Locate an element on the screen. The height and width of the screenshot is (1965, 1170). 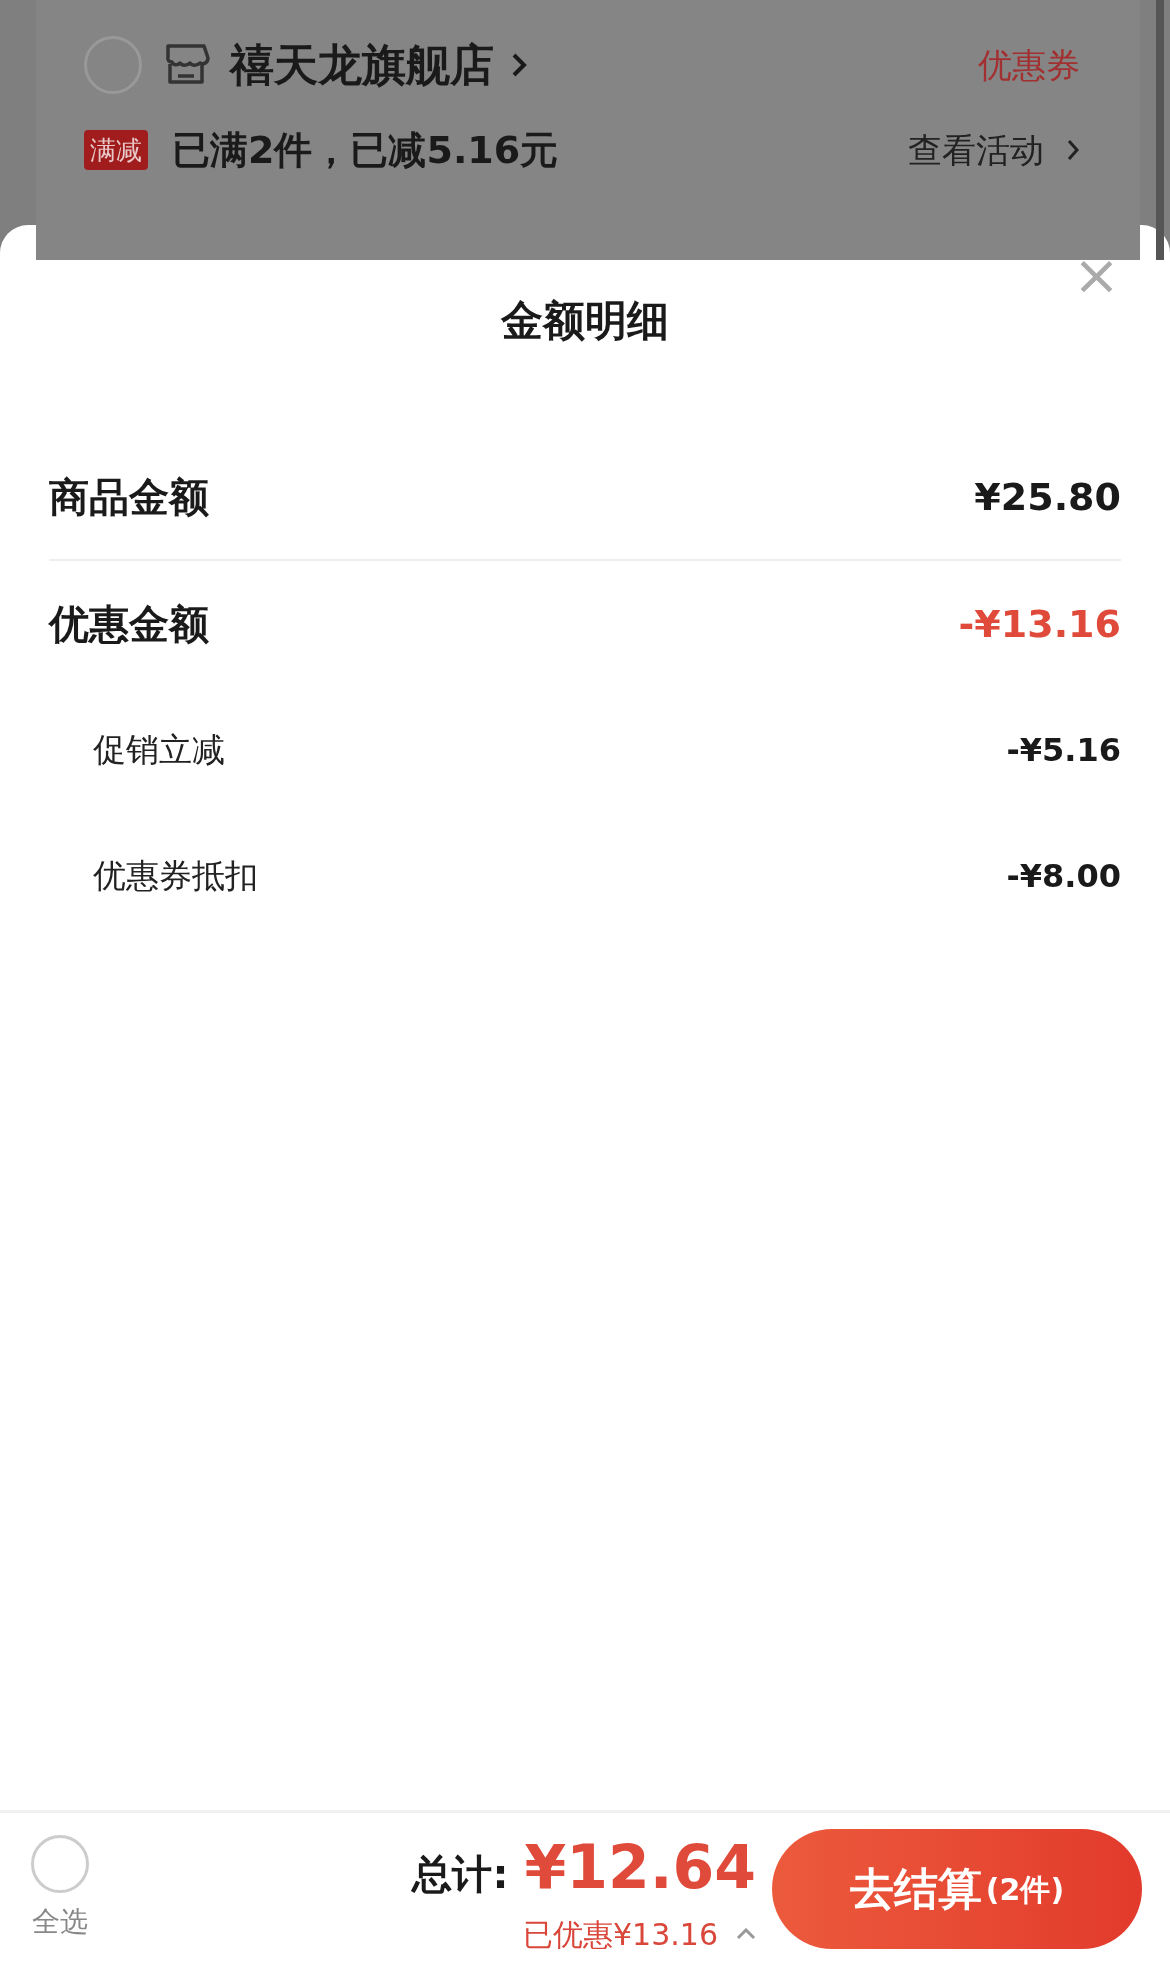
activity-link: 查看活动 is located at coordinates (976, 150).